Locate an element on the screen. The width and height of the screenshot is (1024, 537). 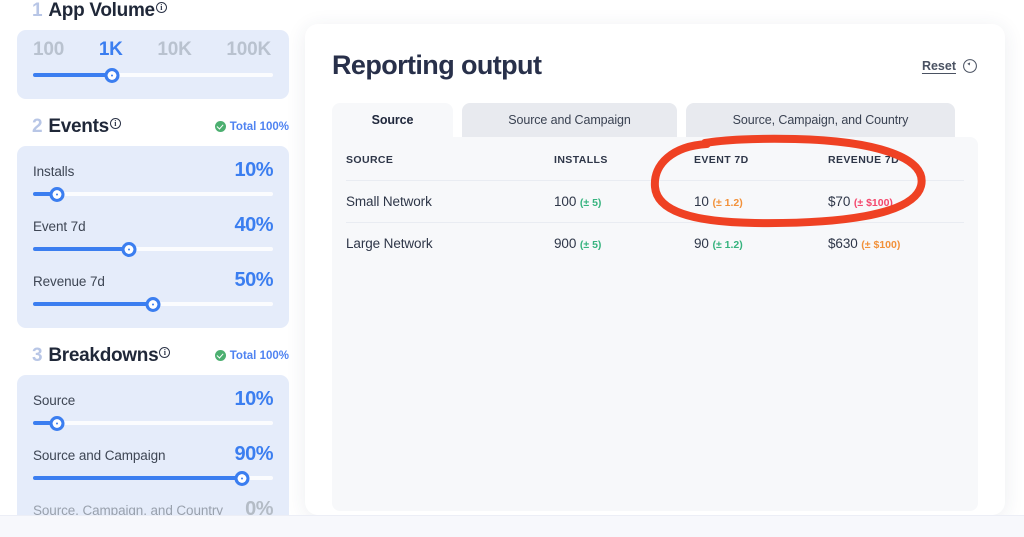
section-number: 1 is located at coordinates (37, 10).